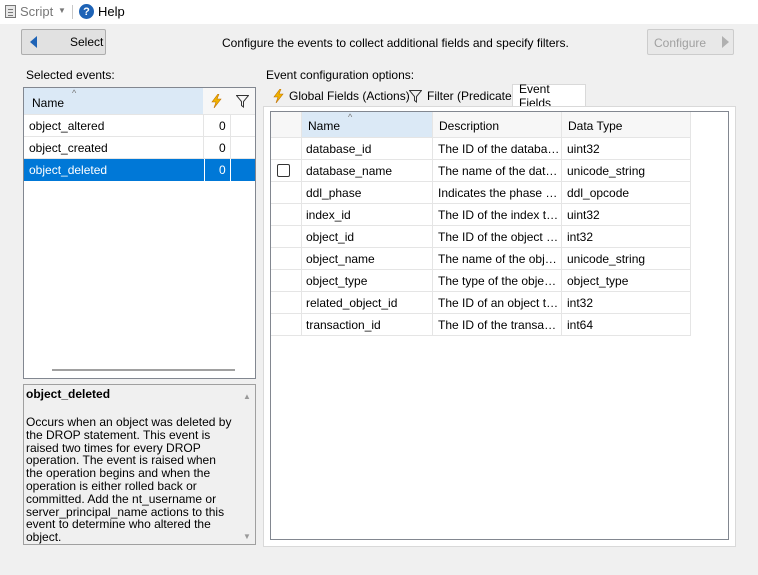 The image size is (758, 575). I want to click on top-toolbar: Script ▼ ? Help, so click(379, 12).